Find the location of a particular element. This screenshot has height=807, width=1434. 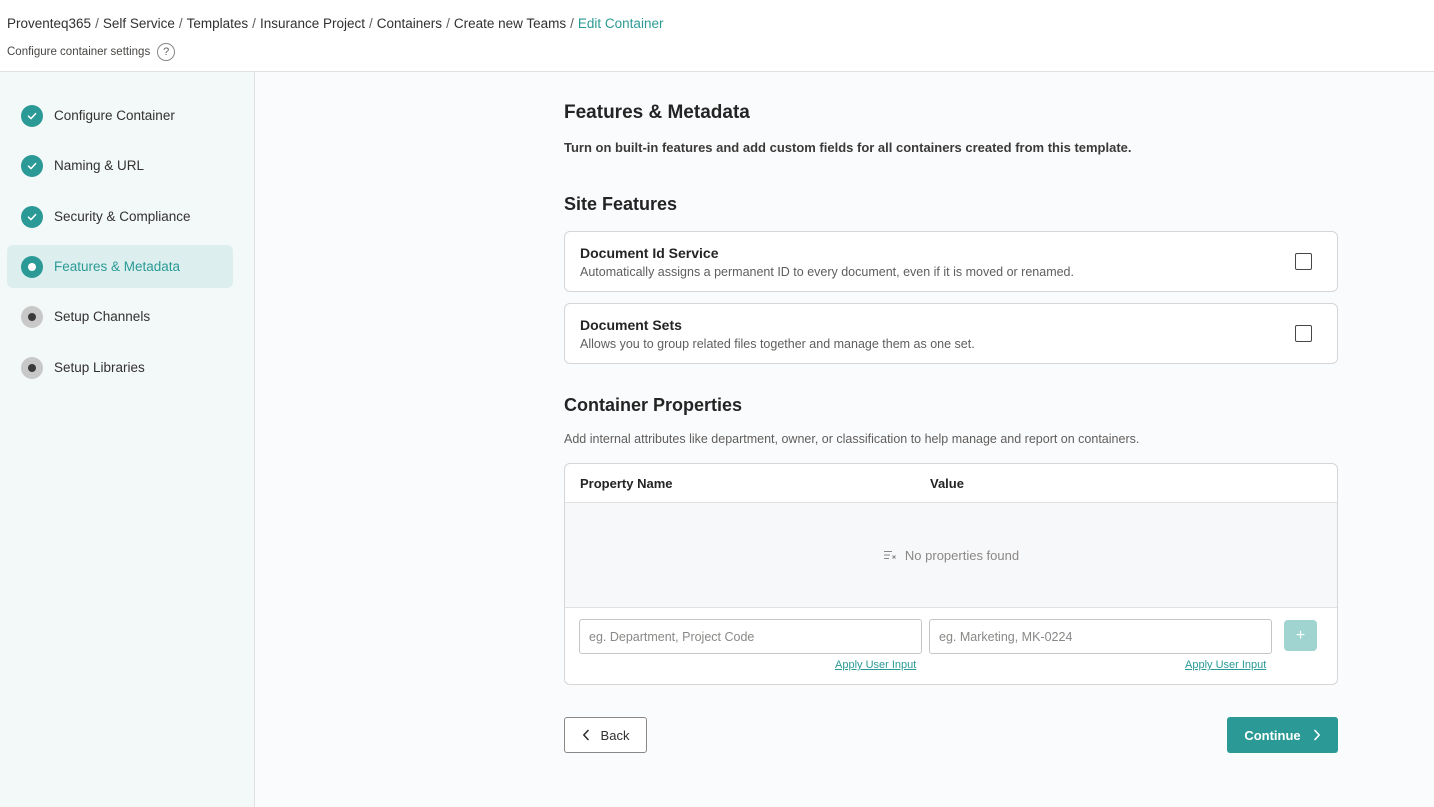

breadcrumb-item-insurance-project: Insurance Project is located at coordinates (312, 23).